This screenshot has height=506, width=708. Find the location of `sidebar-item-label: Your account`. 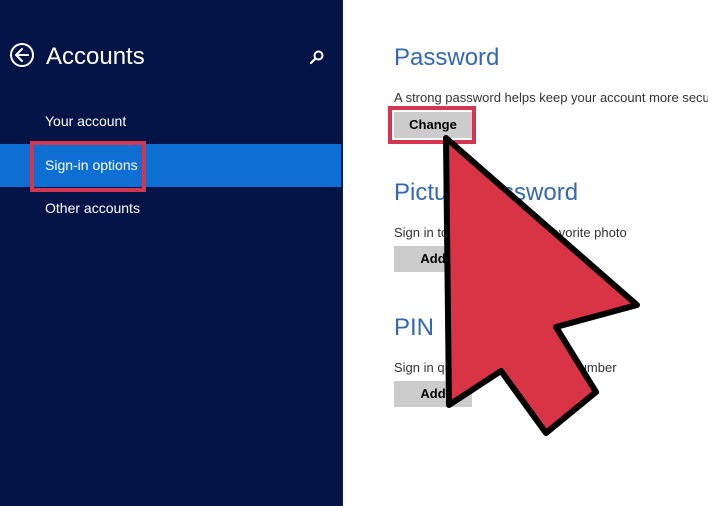

sidebar-item-label: Your account is located at coordinates (86, 121).